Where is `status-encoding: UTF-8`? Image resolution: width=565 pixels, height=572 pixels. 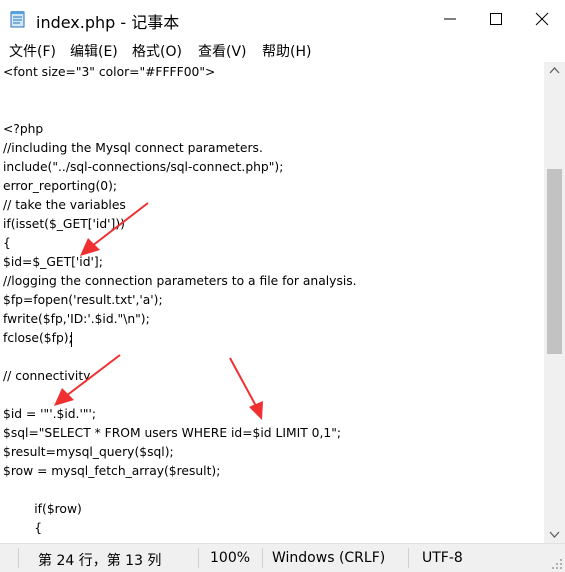 status-encoding: UTF-8 is located at coordinates (442, 558).